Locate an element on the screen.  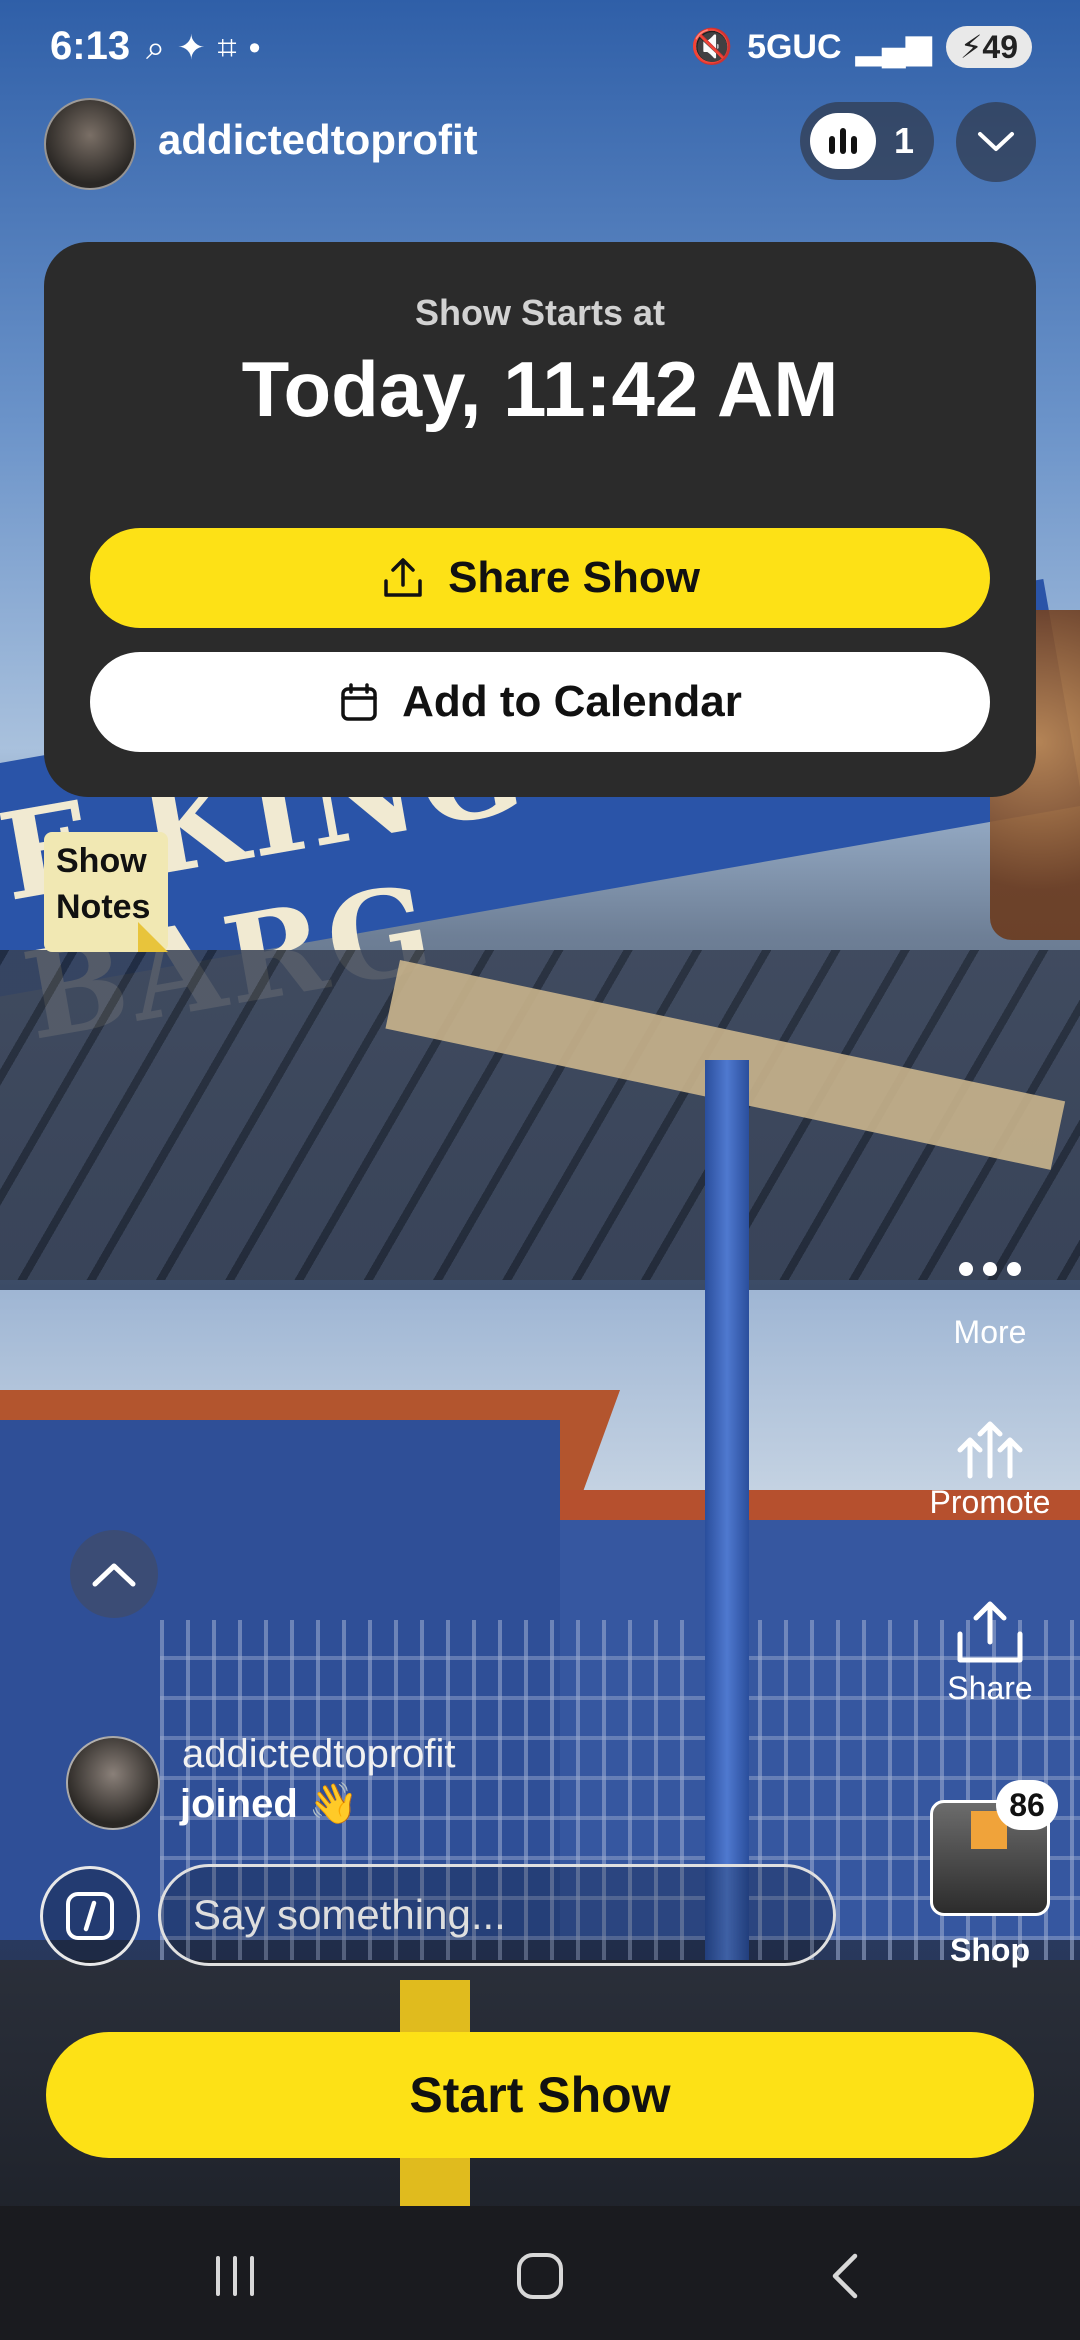
mute-icon: 🔇 is located at coordinates (712, 47).